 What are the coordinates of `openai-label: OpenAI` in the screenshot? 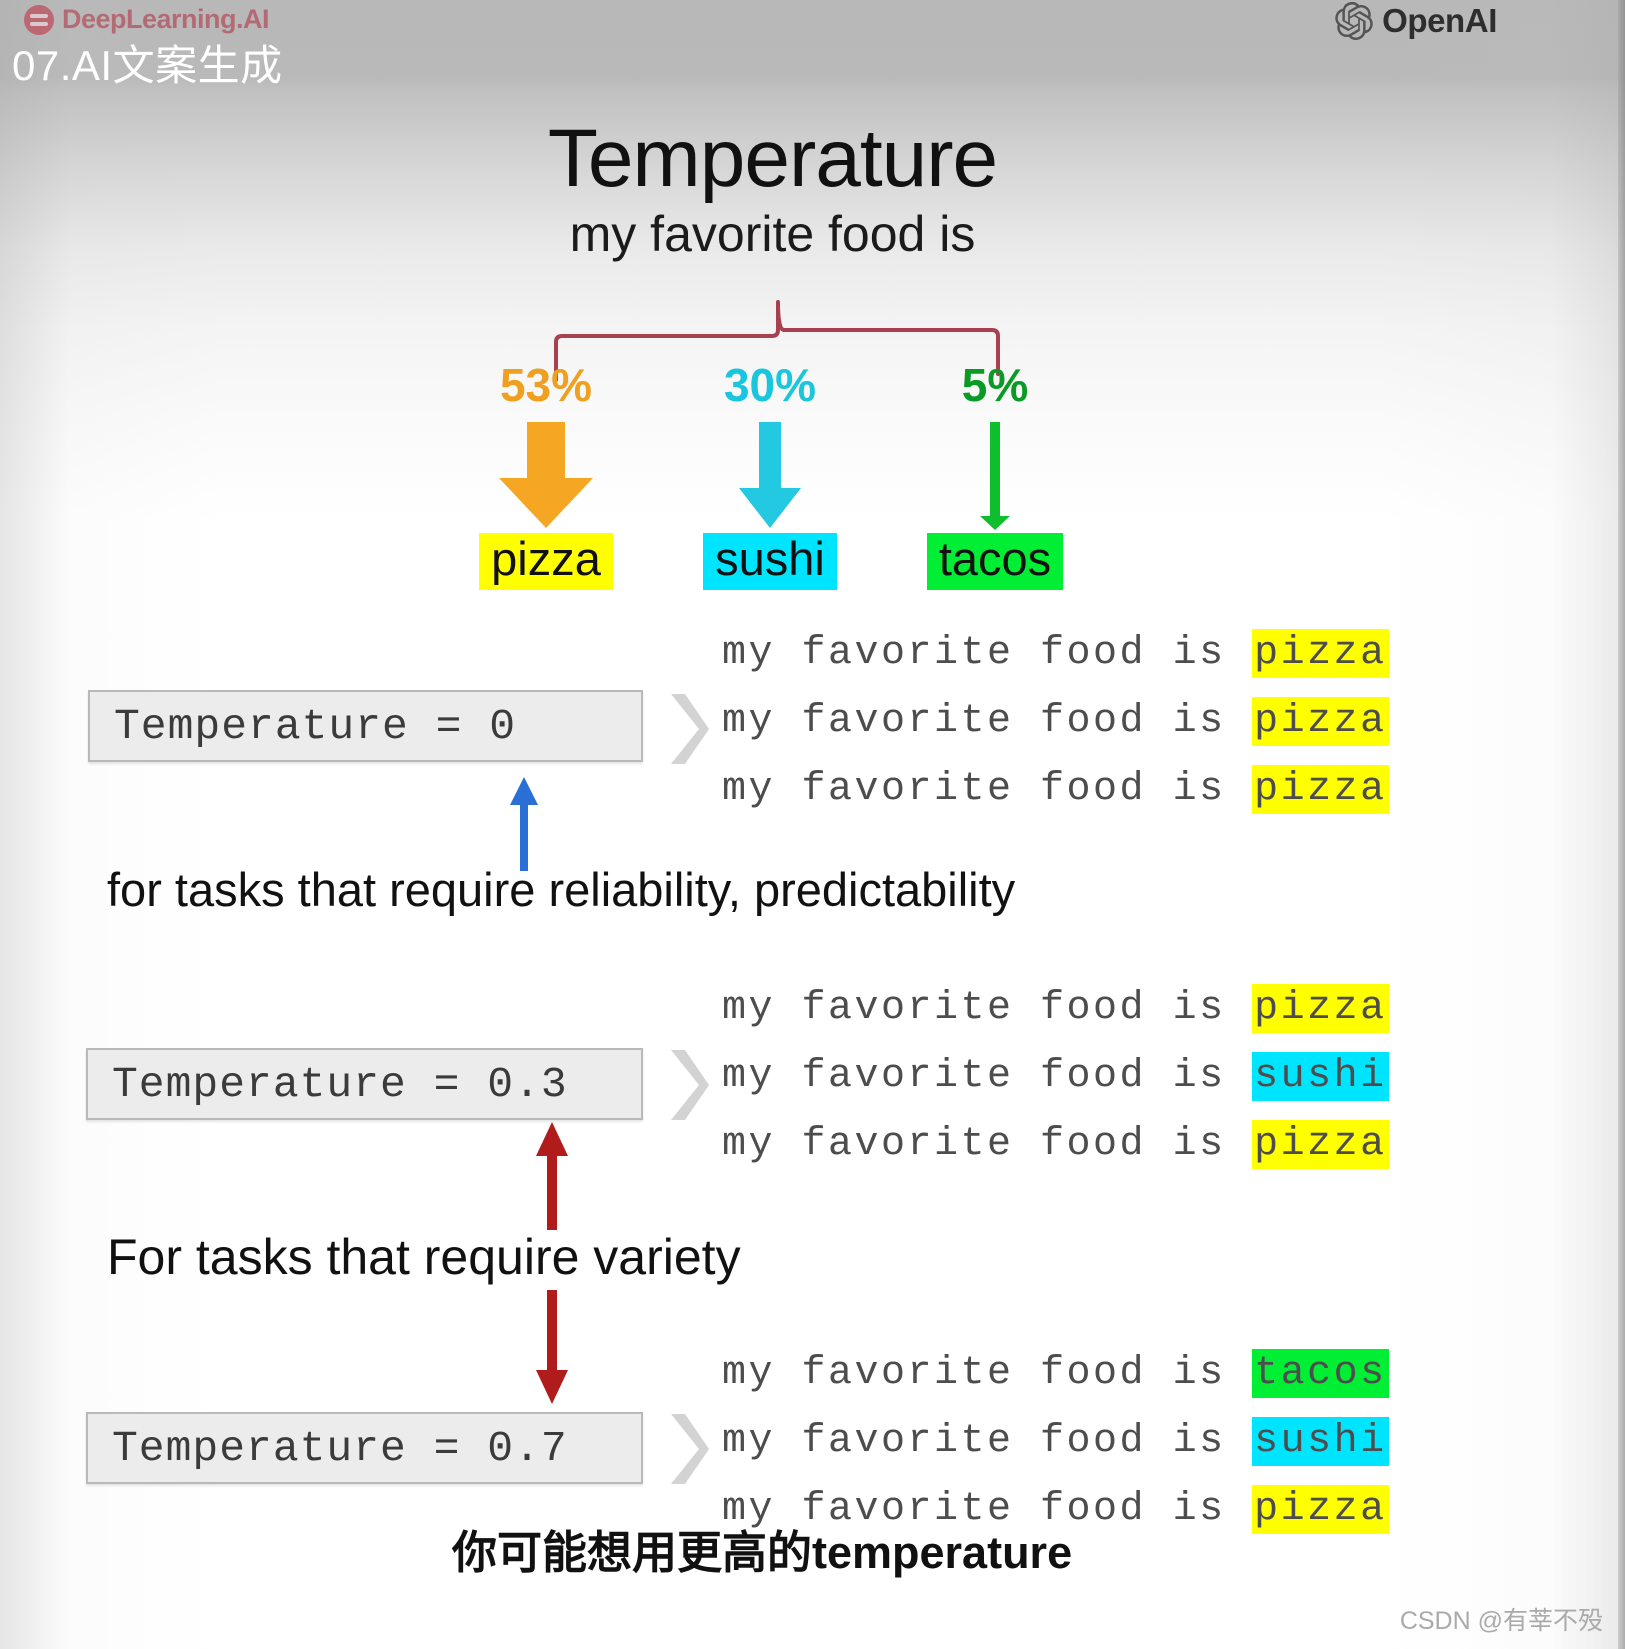 It's located at (1439, 20).